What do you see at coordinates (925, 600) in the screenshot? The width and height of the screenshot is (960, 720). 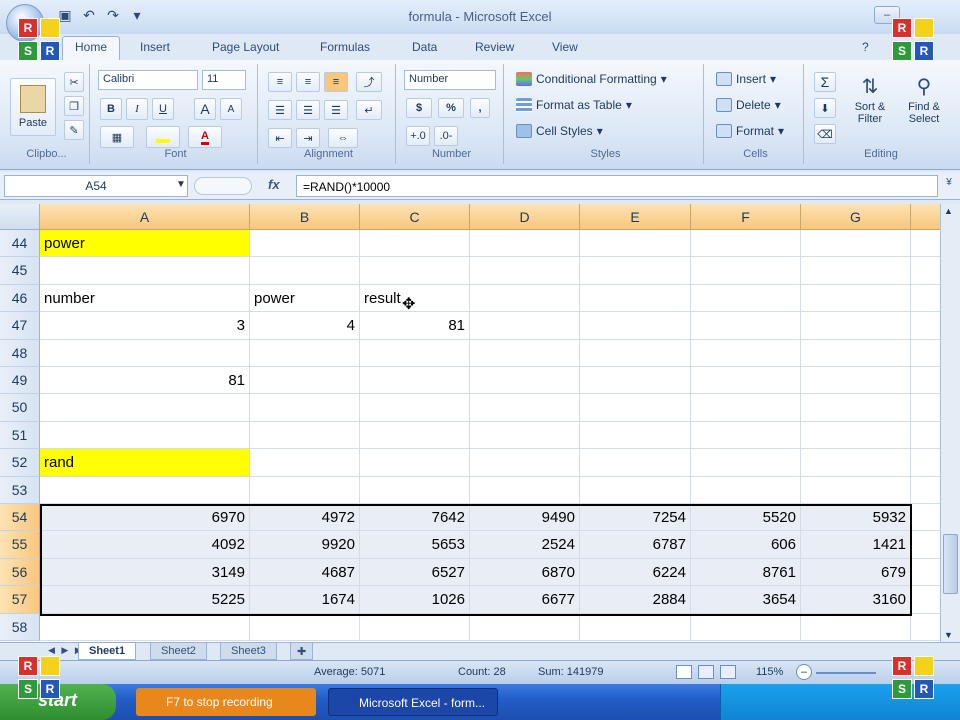 I see `cell-h57` at bounding box center [925, 600].